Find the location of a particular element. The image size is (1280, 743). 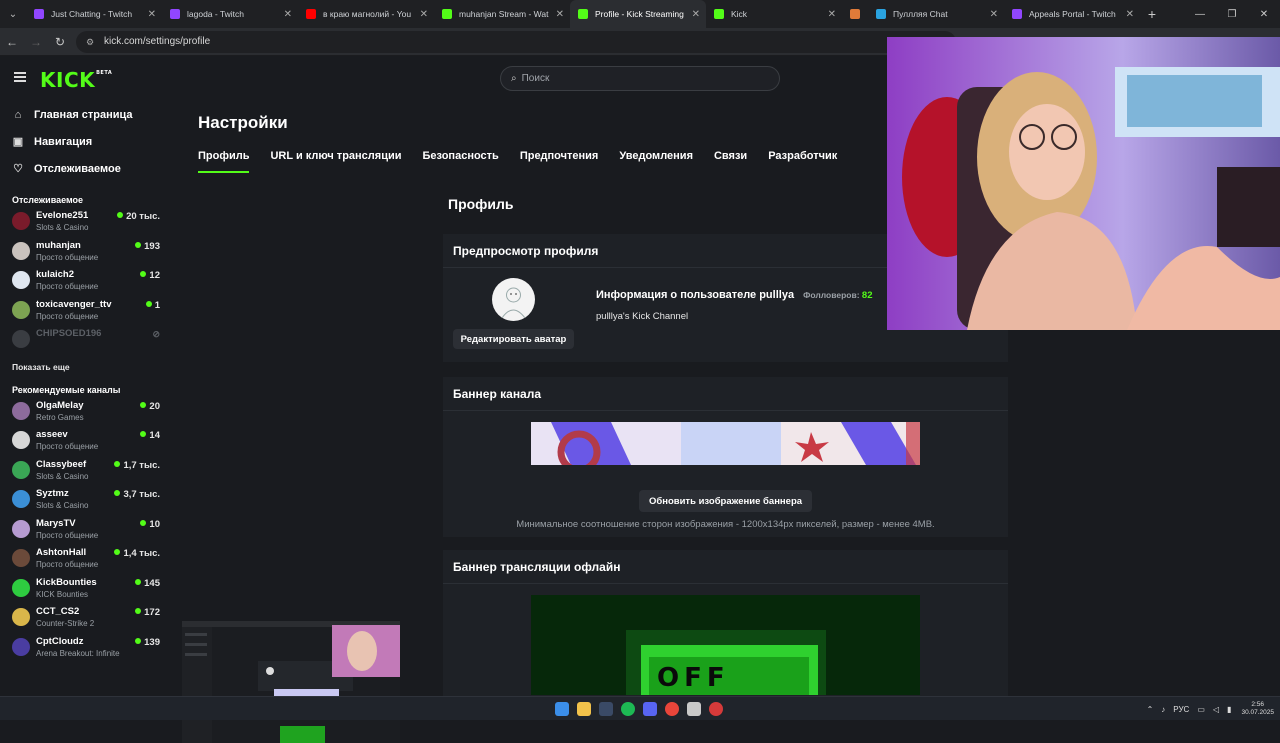

browser-tab: Пуллляя Chat ✕ is located at coordinates (936, 14).